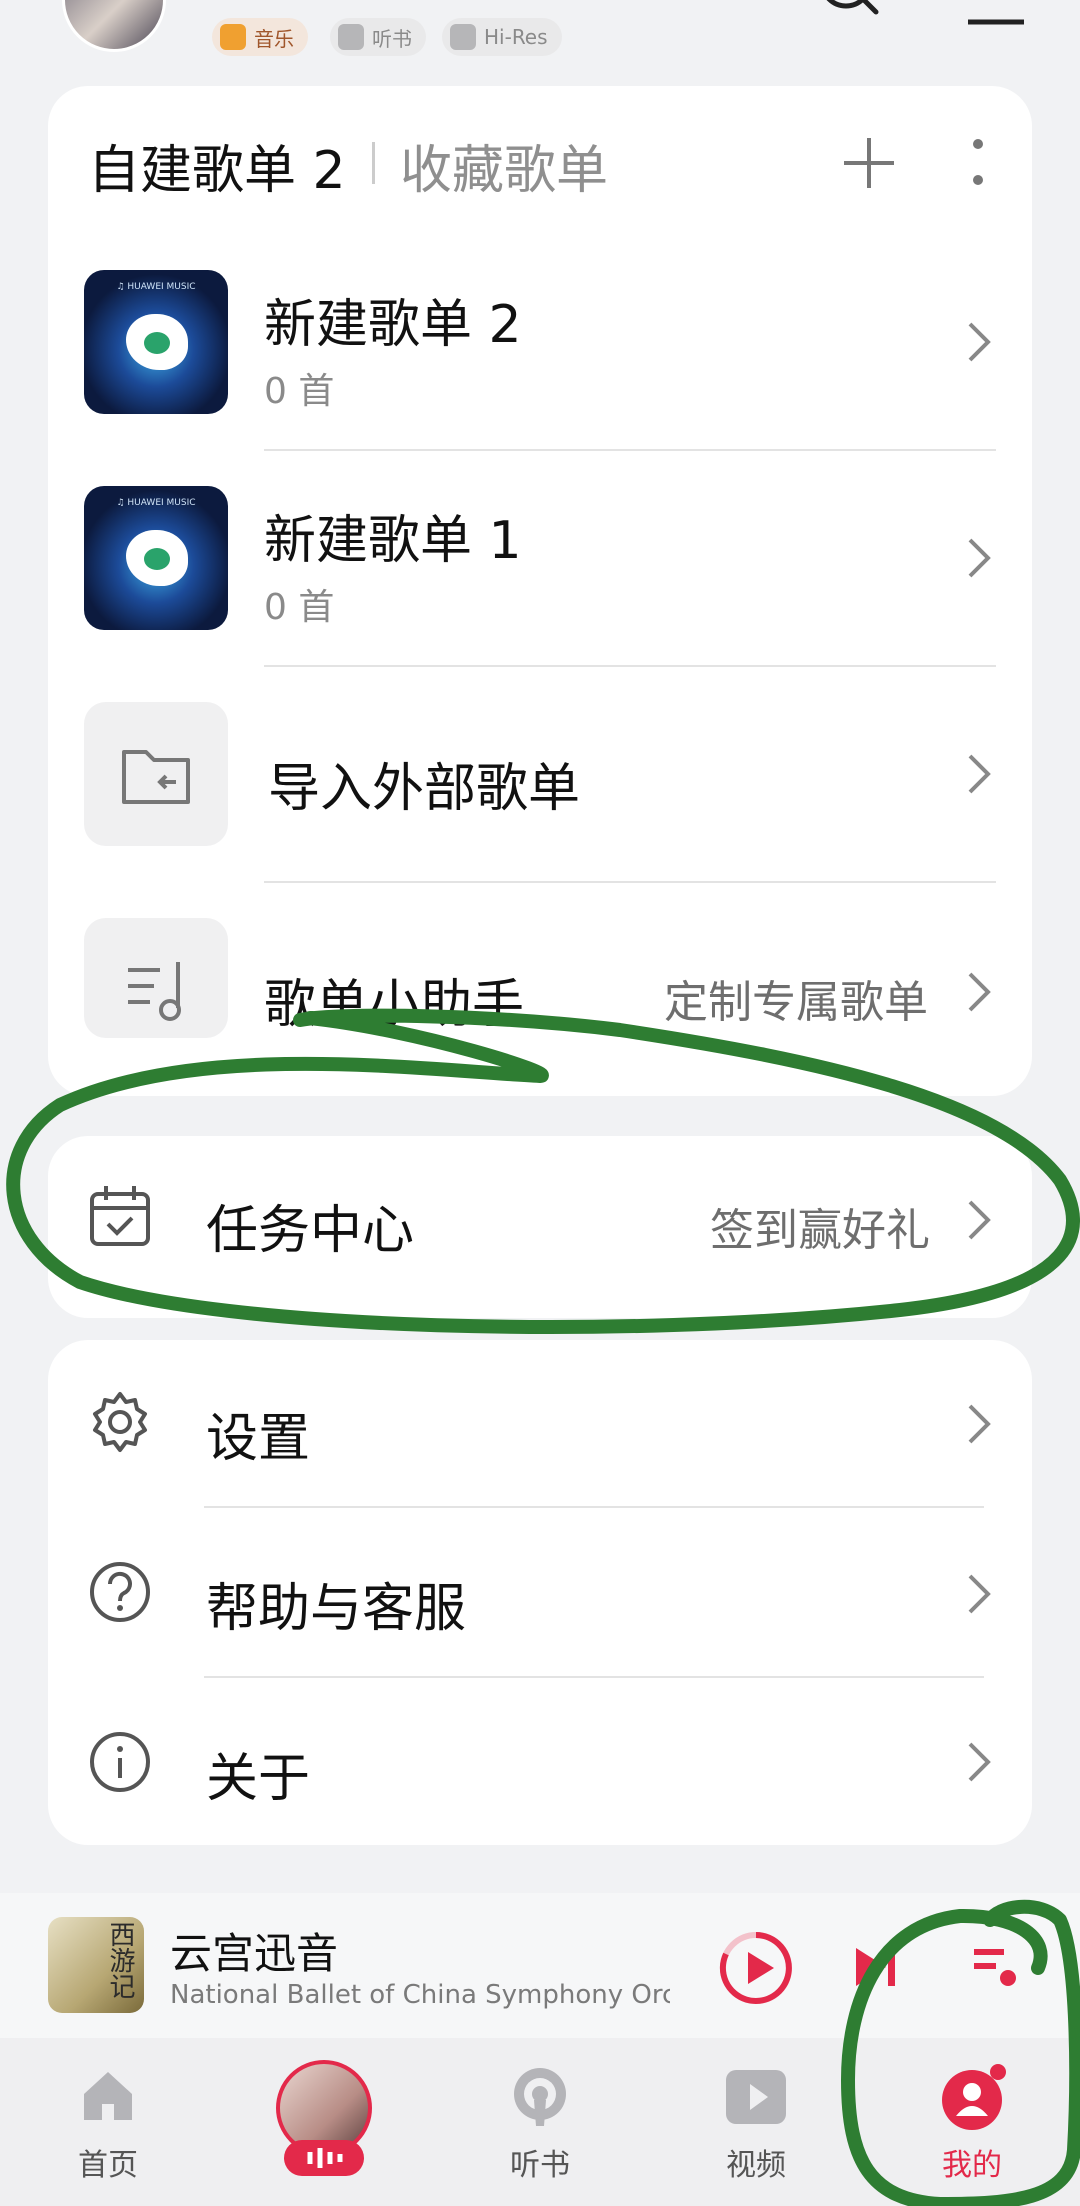 This screenshot has width=1080, height=2206. I want to click on playlist-assistant-hint: 定制专属歌单, so click(796, 1002).